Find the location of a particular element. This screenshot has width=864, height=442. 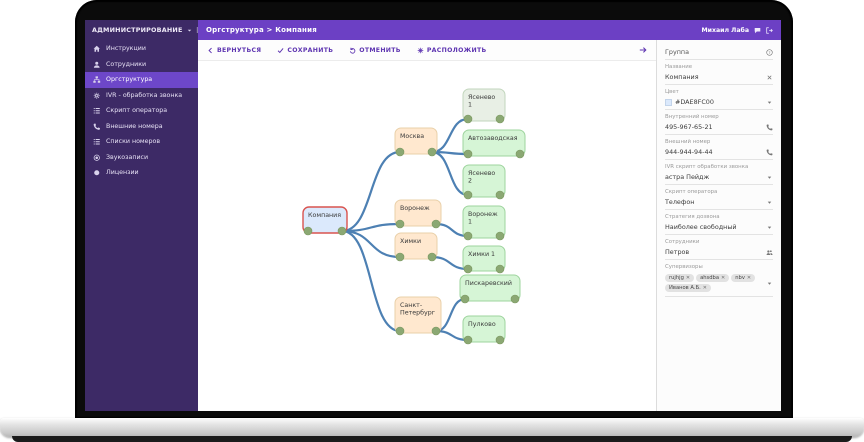

sidebar-item-sitemap: Оргструктура is located at coordinates (141, 80).